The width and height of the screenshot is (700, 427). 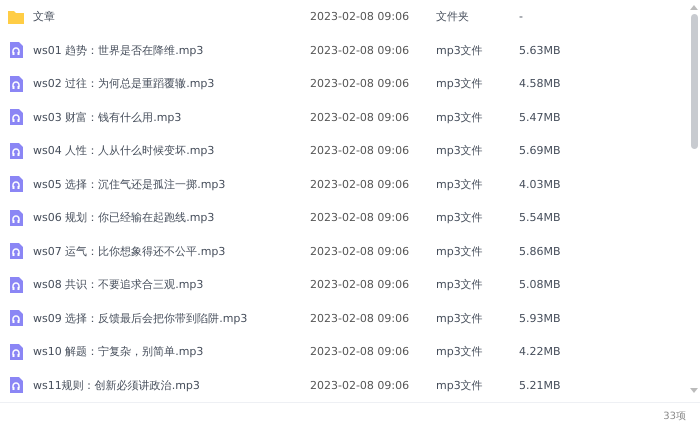 What do you see at coordinates (171, 284) in the screenshot?
I see `file-name: ws08 共识：不要追求合三观.mp3` at bounding box center [171, 284].